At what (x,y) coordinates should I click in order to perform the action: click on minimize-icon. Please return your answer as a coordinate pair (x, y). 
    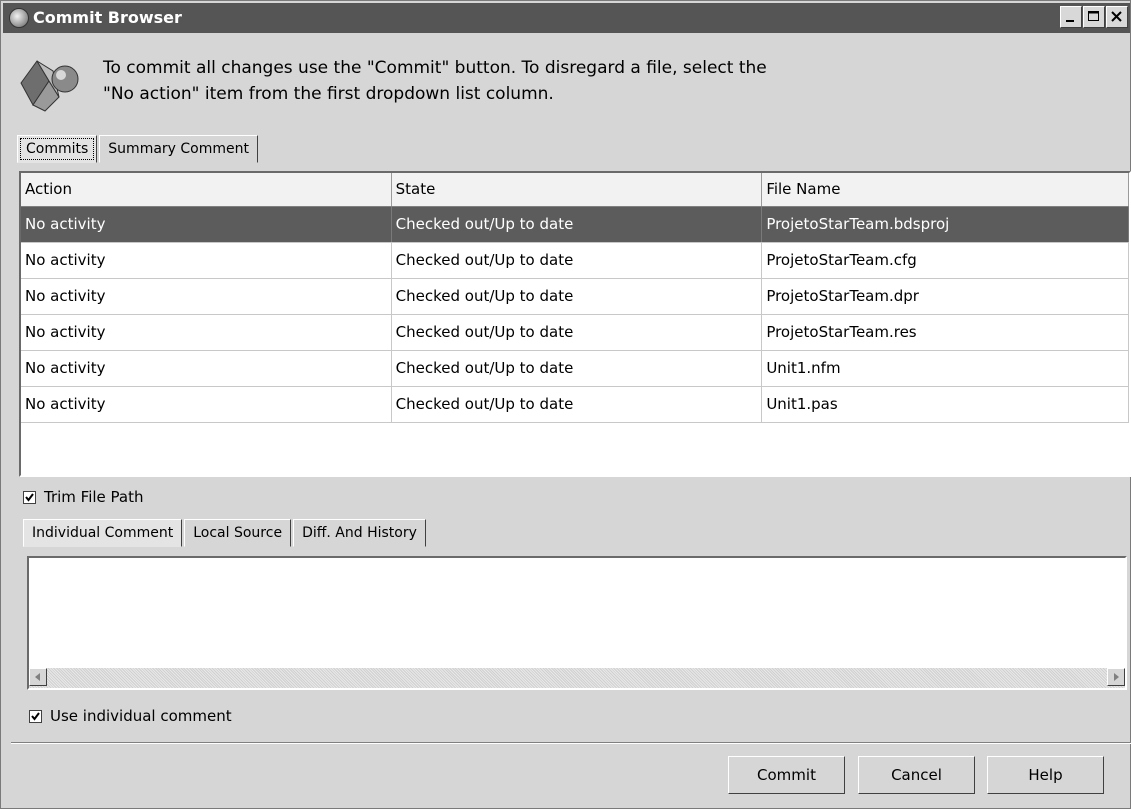
    Looking at the image, I should click on (1070, 21).